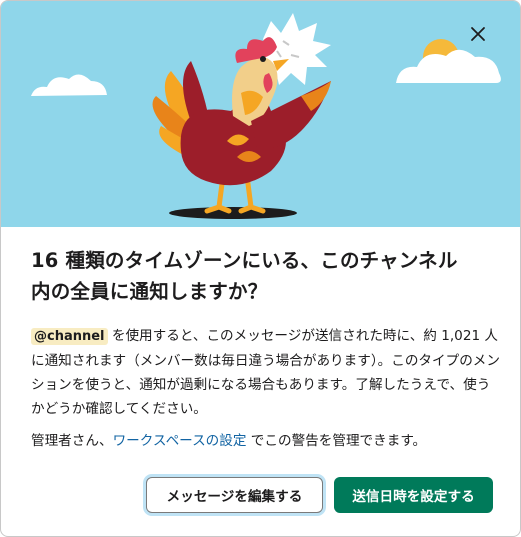 The height and width of the screenshot is (537, 521). What do you see at coordinates (478, 34) in the screenshot?
I see `close-icon` at bounding box center [478, 34].